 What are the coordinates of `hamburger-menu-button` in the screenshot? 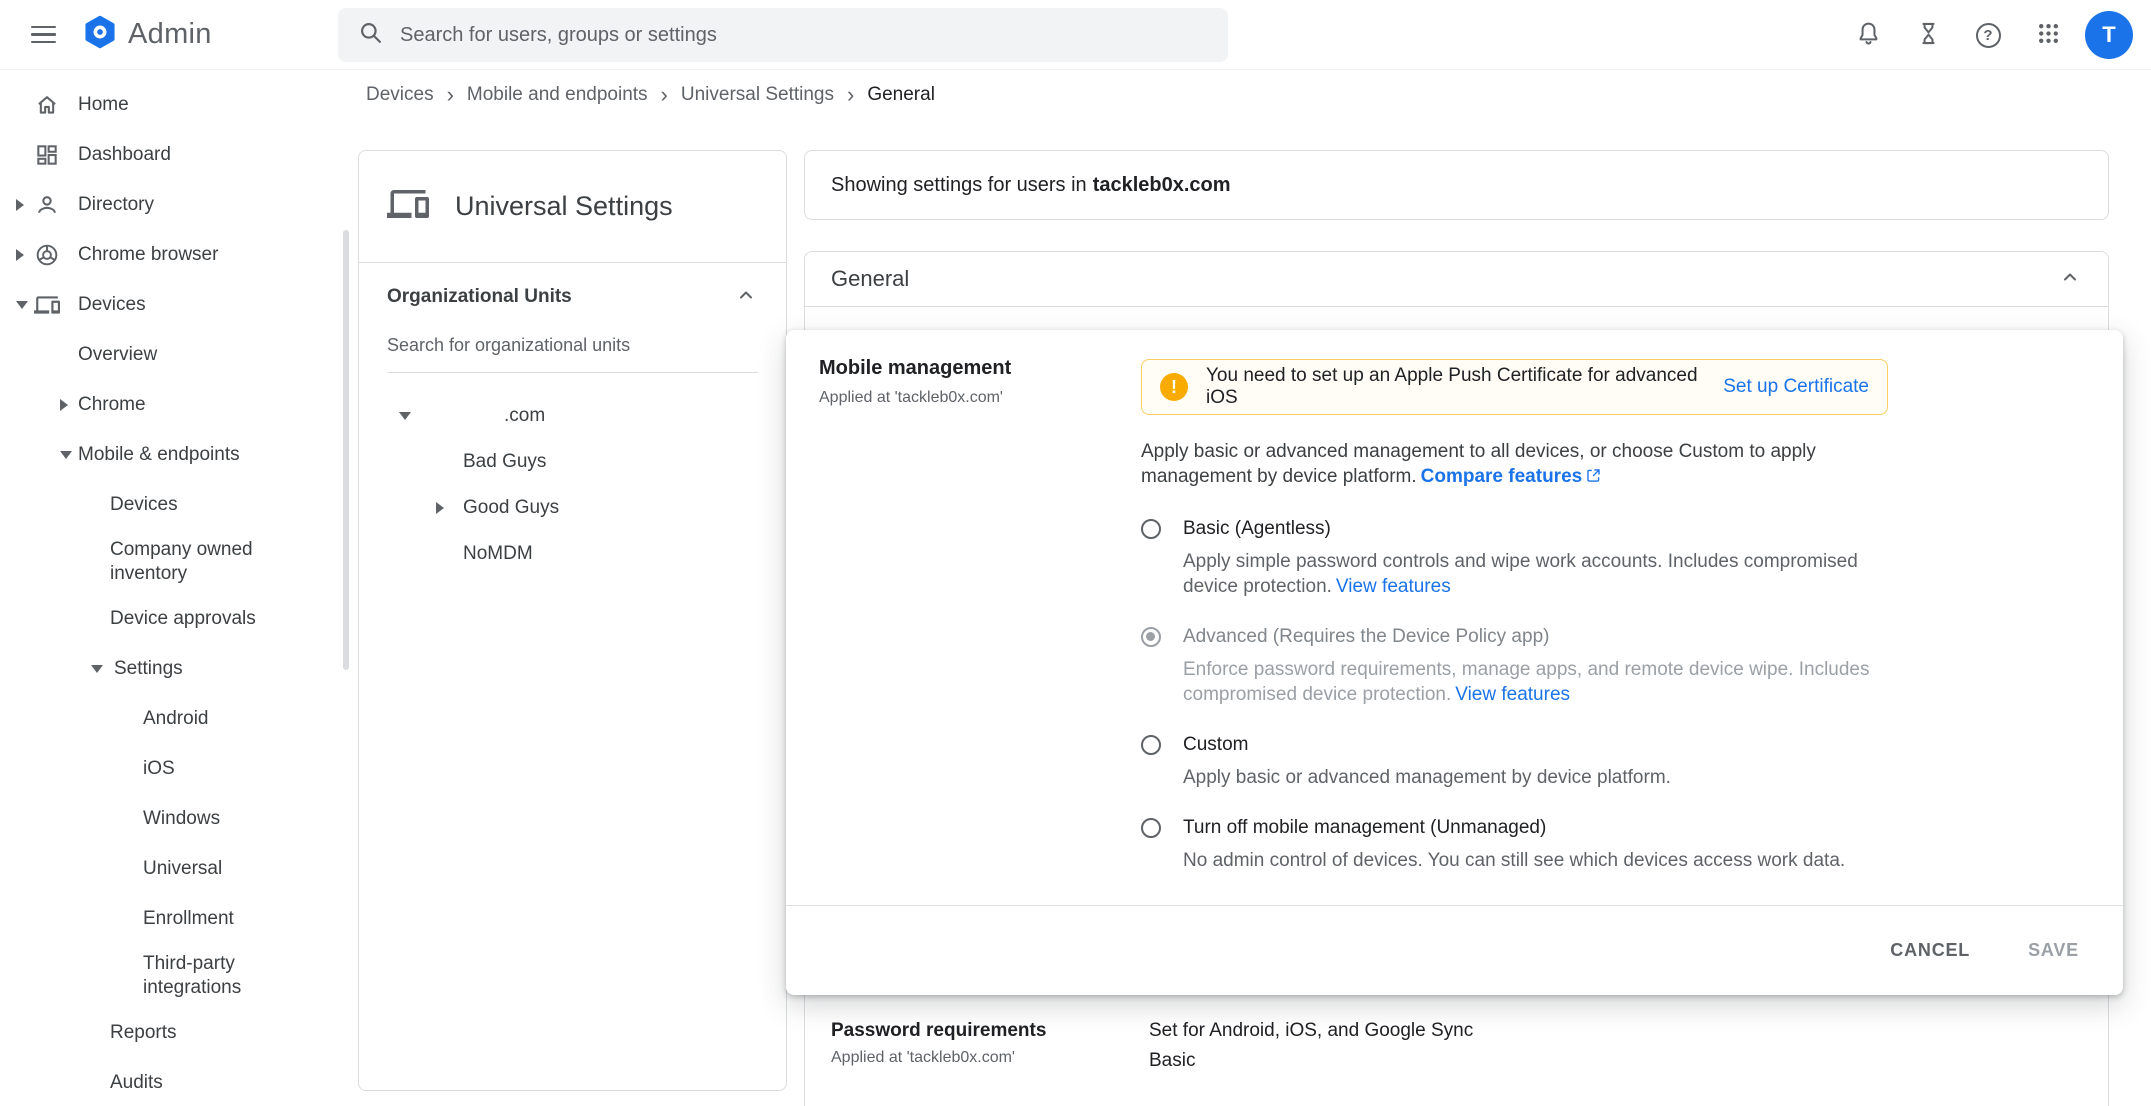 It's located at (43, 35).